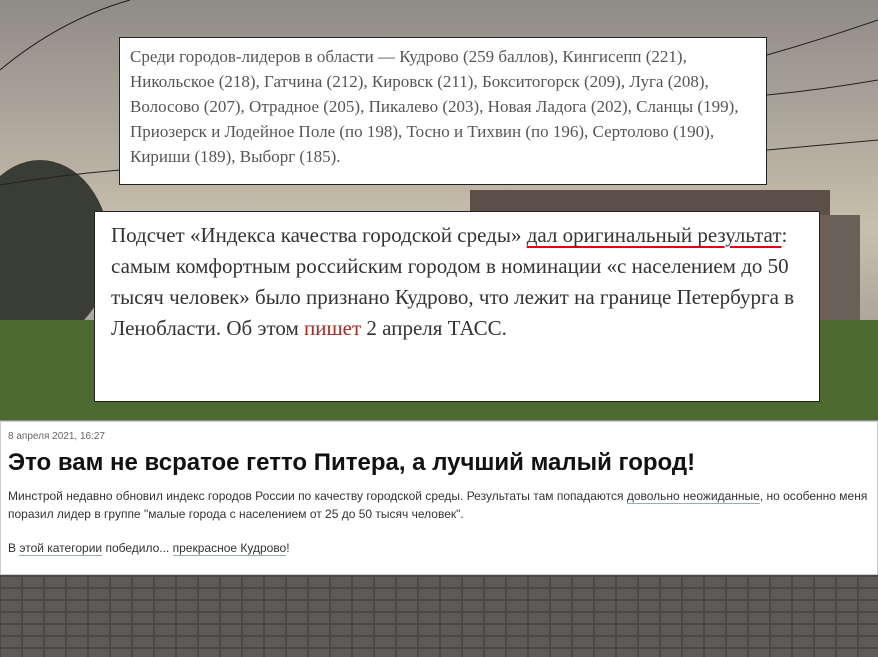  I want to click on index-text-end: 2 апреля ТАСС., so click(434, 328).